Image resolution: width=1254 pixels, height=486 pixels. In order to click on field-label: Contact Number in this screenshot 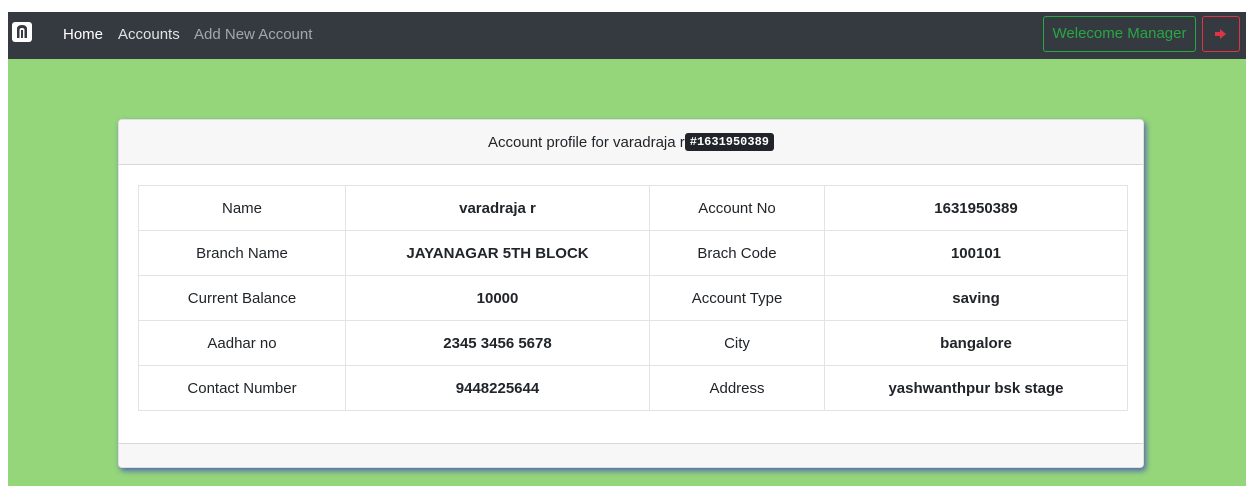, I will do `click(242, 388)`.